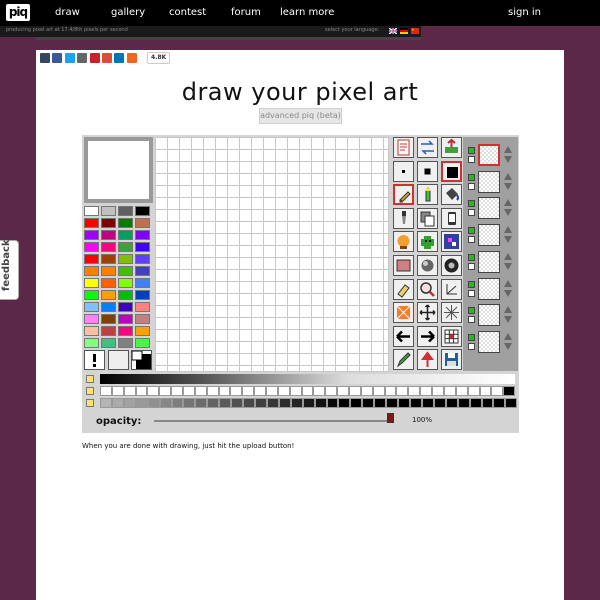  I want to click on gray-gradient-bar, so click(307, 379).